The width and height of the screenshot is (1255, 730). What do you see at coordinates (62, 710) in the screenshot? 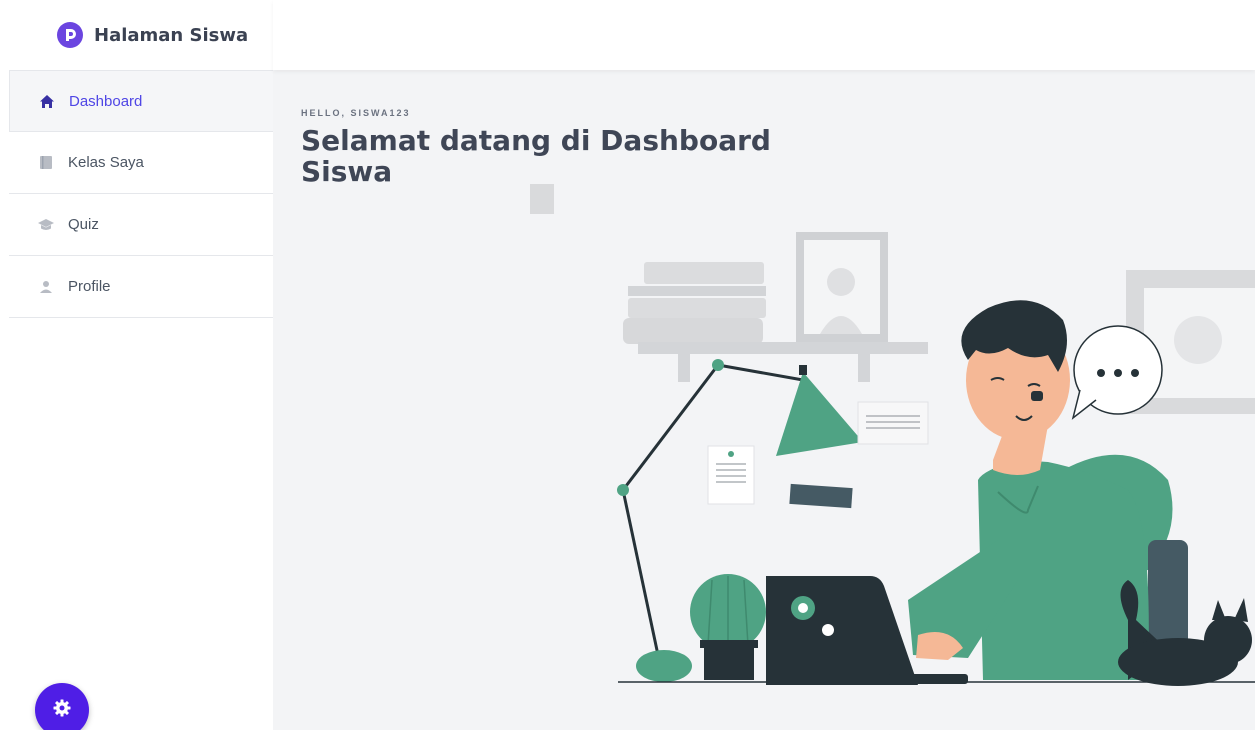
I see `gear-icon` at bounding box center [62, 710].